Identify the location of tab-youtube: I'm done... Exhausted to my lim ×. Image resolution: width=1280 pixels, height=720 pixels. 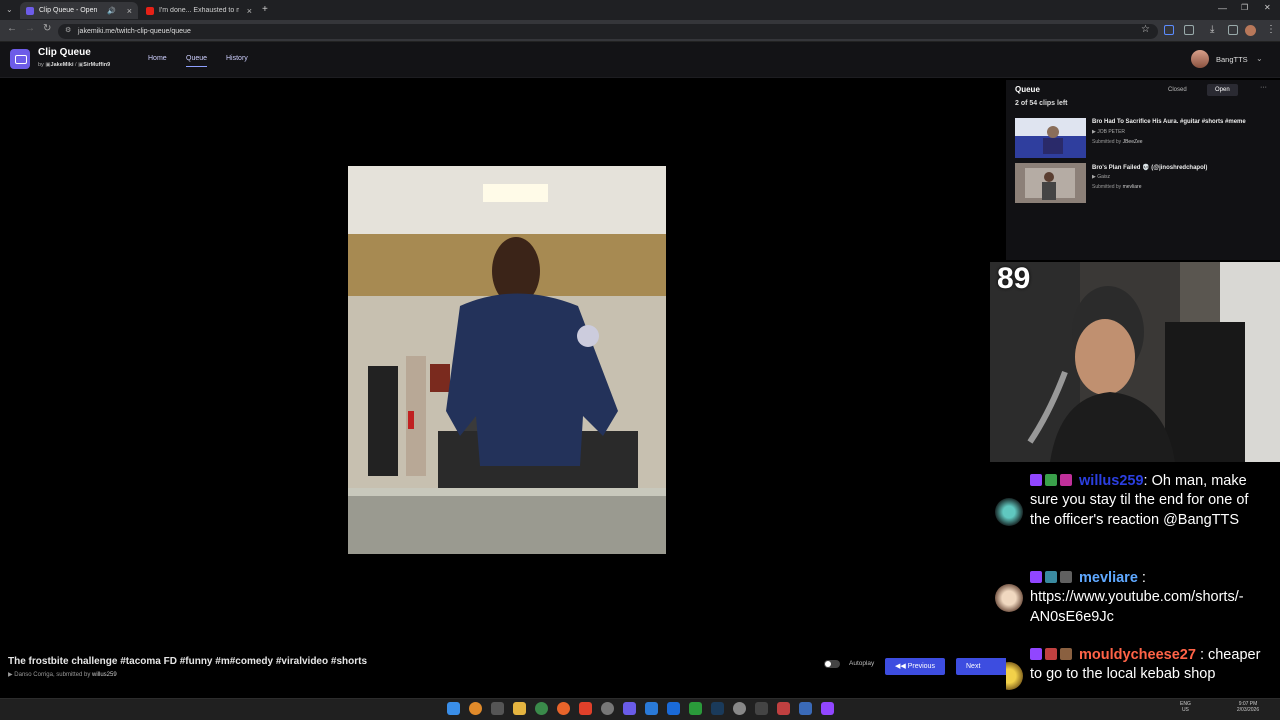
(199, 10).